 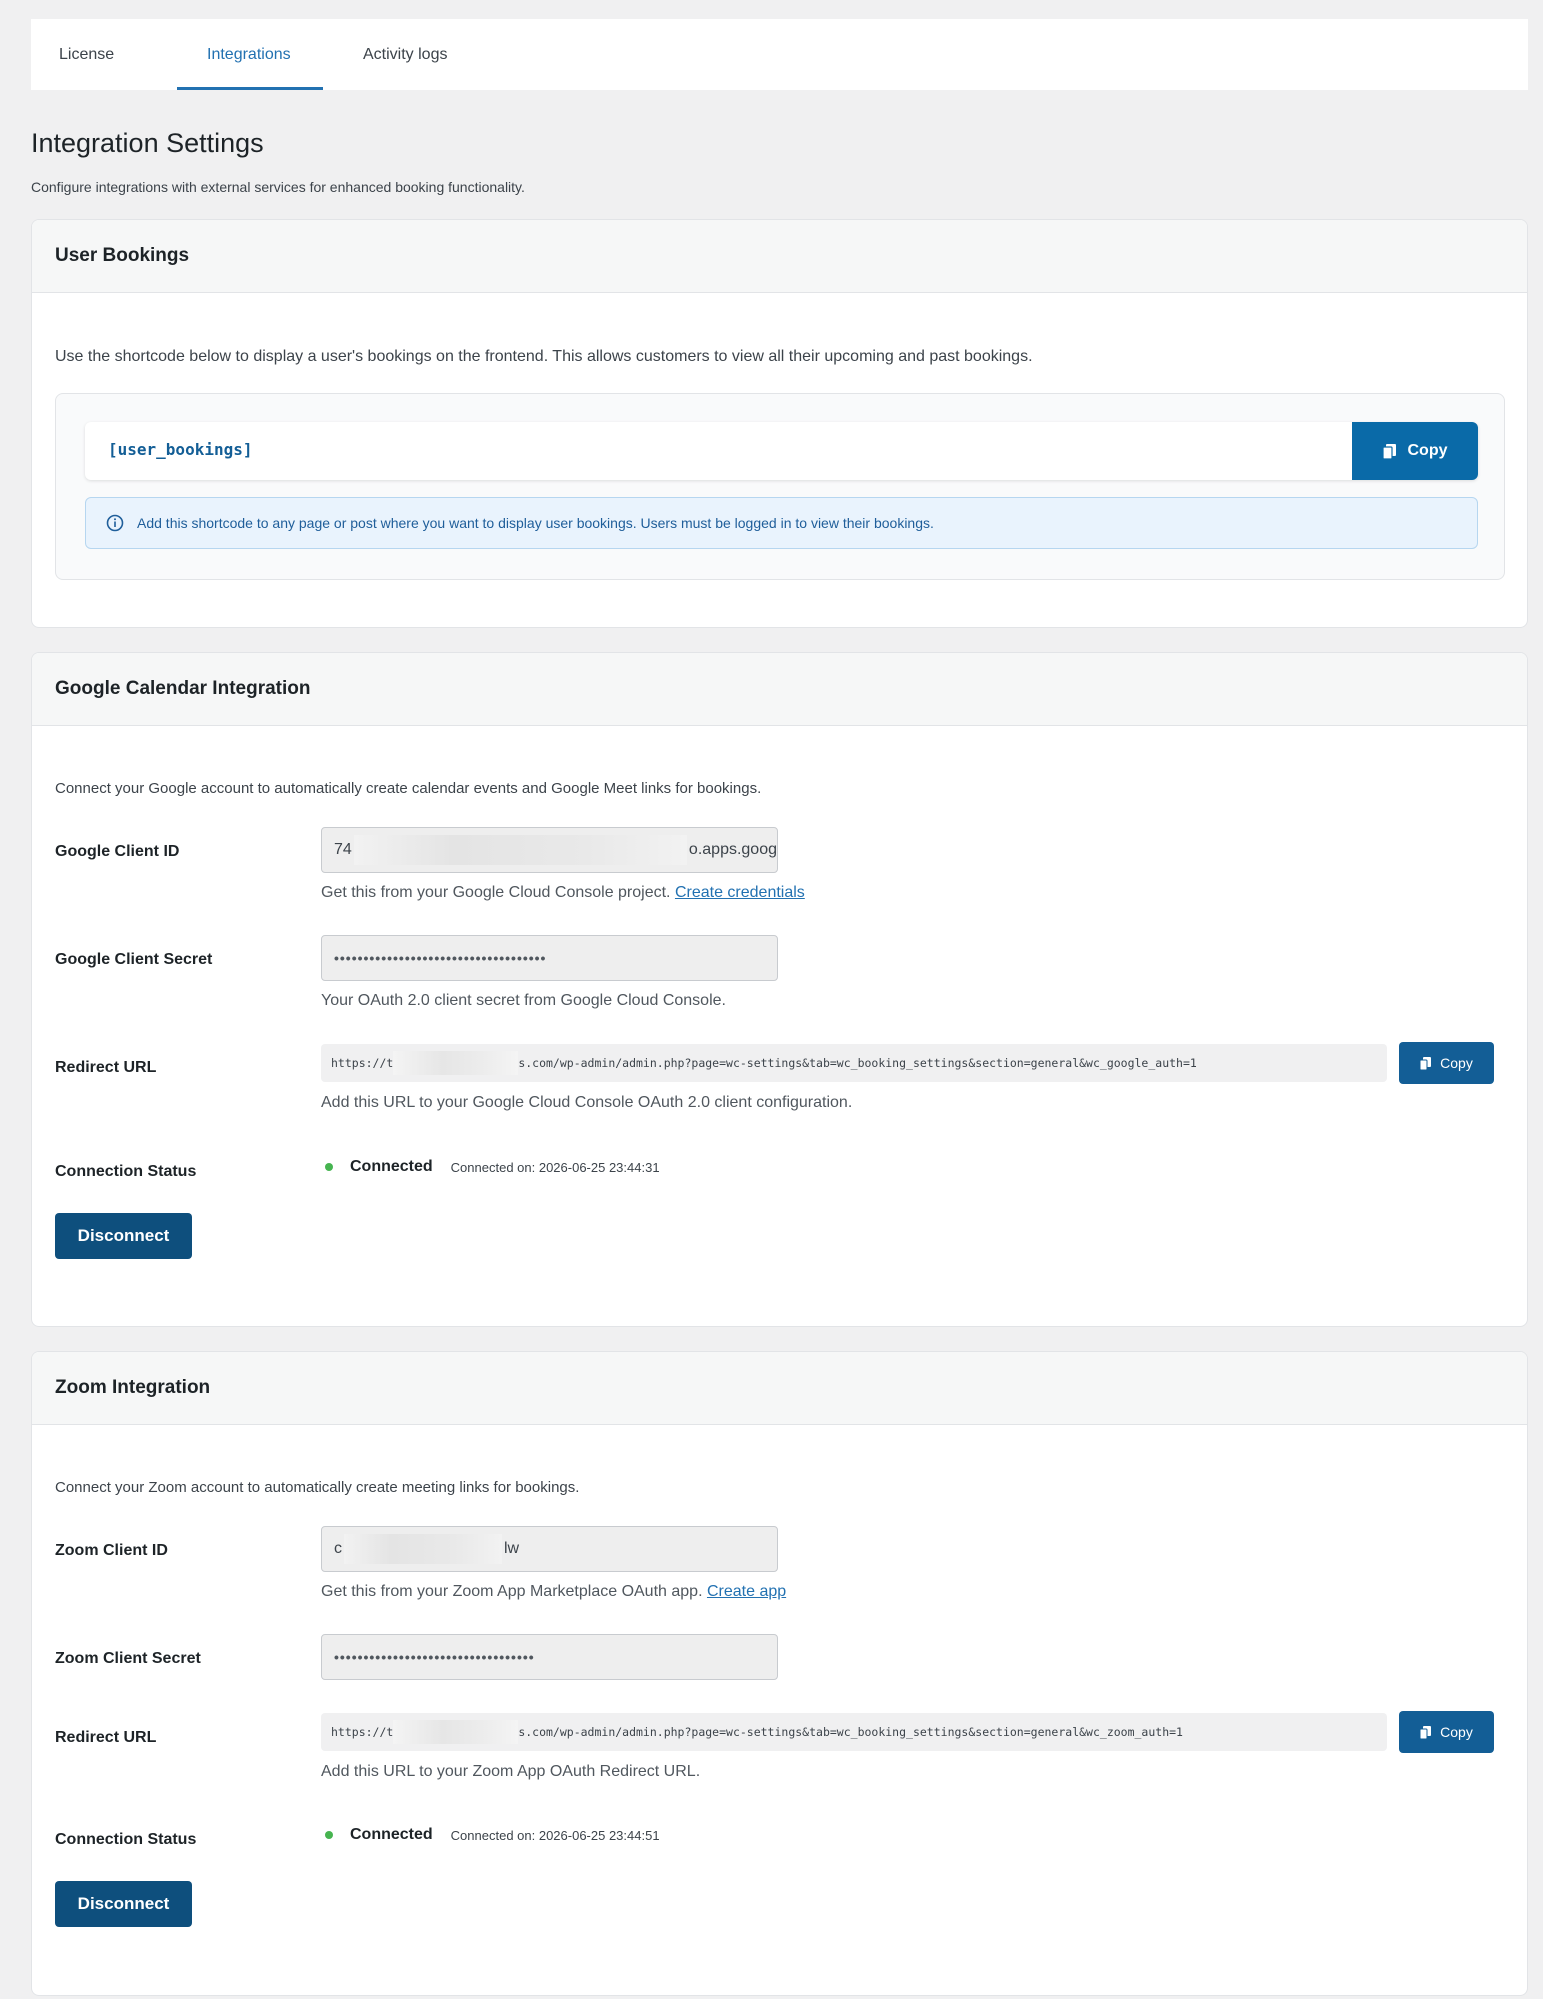 I want to click on client-id-start: 74, so click(x=343, y=849).